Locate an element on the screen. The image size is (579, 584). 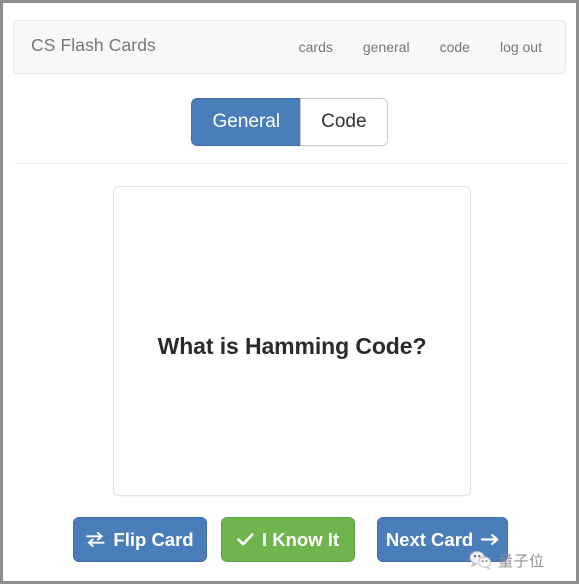
watermark: 量子位 is located at coordinates (507, 560).